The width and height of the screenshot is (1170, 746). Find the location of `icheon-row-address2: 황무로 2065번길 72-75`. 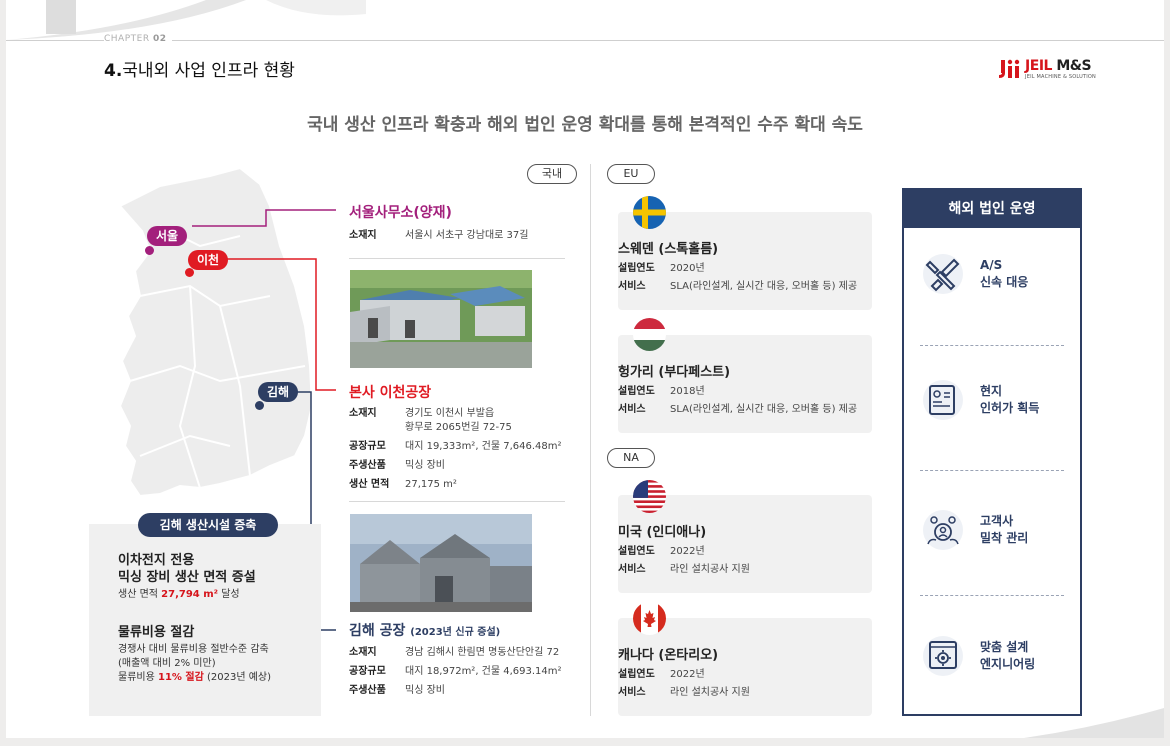

icheon-row-address2: 황무로 2065번길 72-75 is located at coordinates (458, 427).